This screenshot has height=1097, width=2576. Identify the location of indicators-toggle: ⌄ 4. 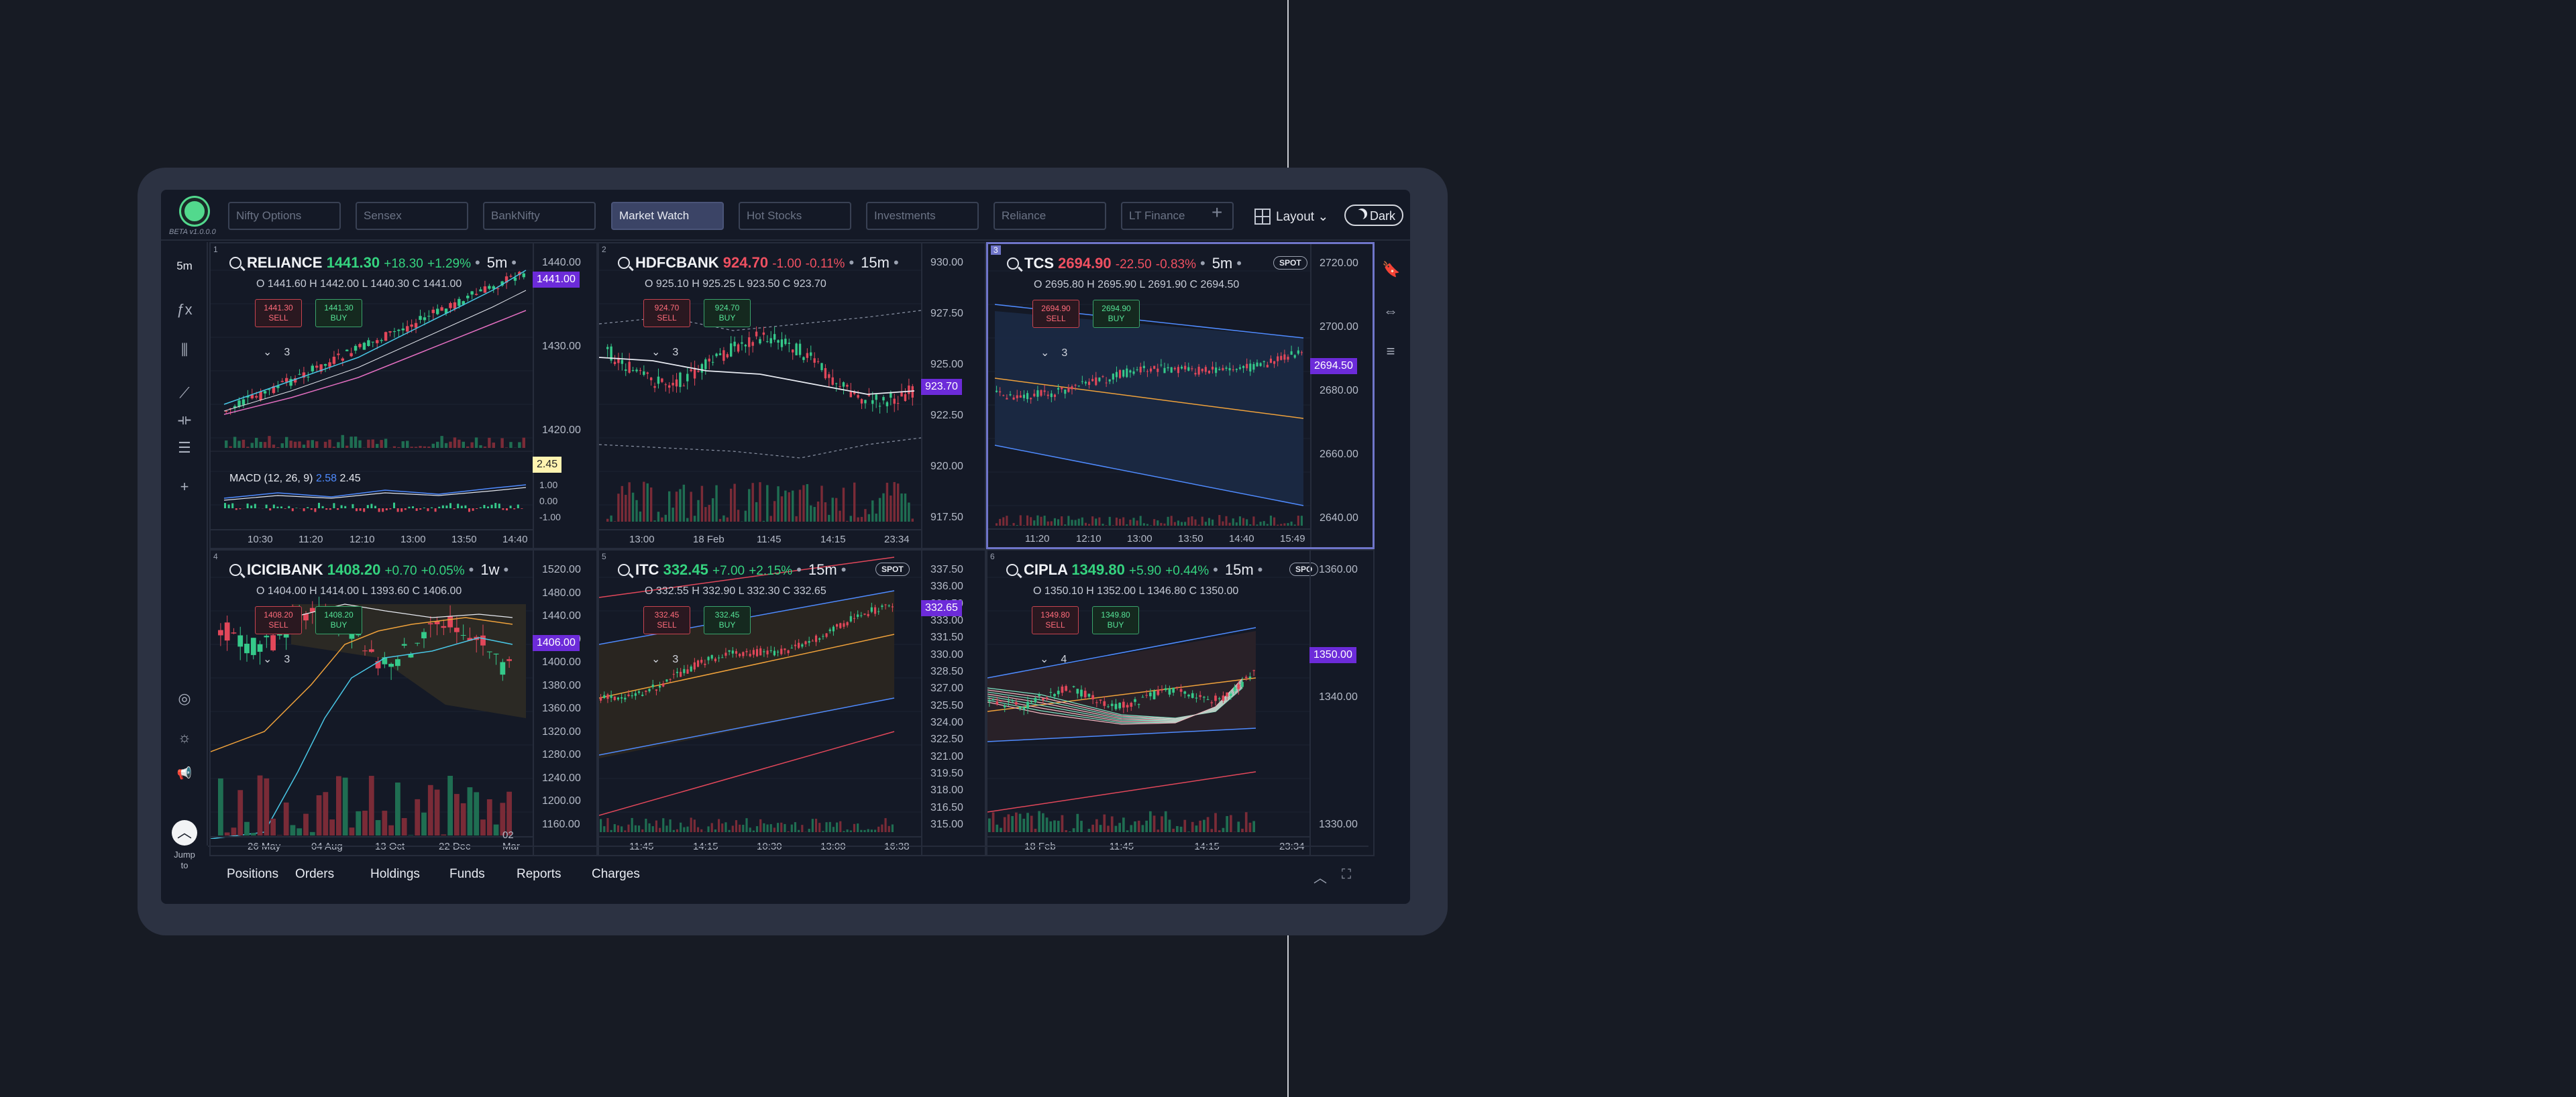
(1053, 659).